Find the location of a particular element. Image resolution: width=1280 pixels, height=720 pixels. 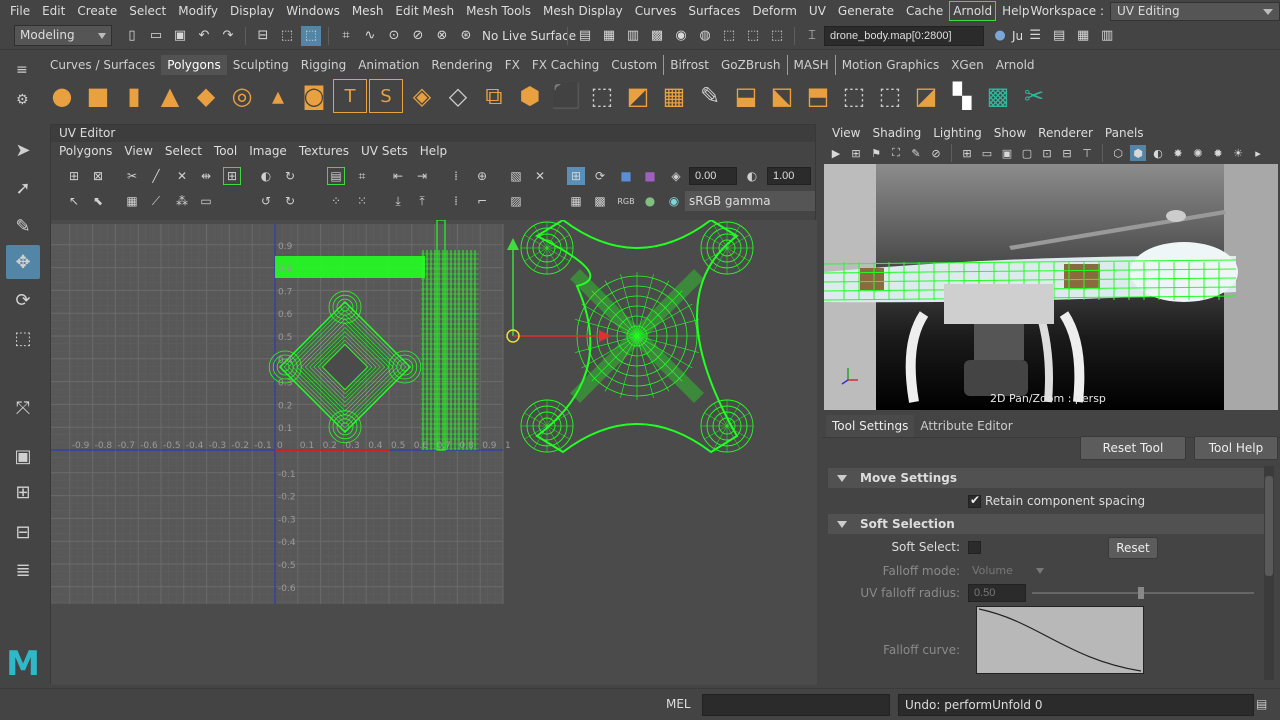

resolution-gate-icon: ▣ is located at coordinates (1007, 153).